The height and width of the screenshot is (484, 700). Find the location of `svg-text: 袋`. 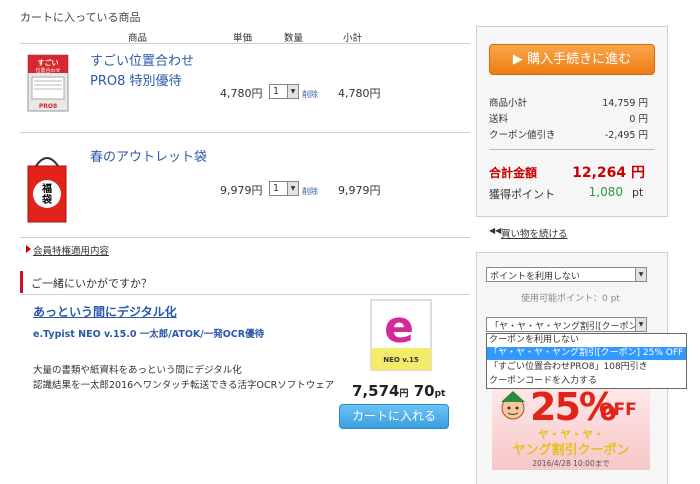

svg-text: 袋 is located at coordinates (47, 199).